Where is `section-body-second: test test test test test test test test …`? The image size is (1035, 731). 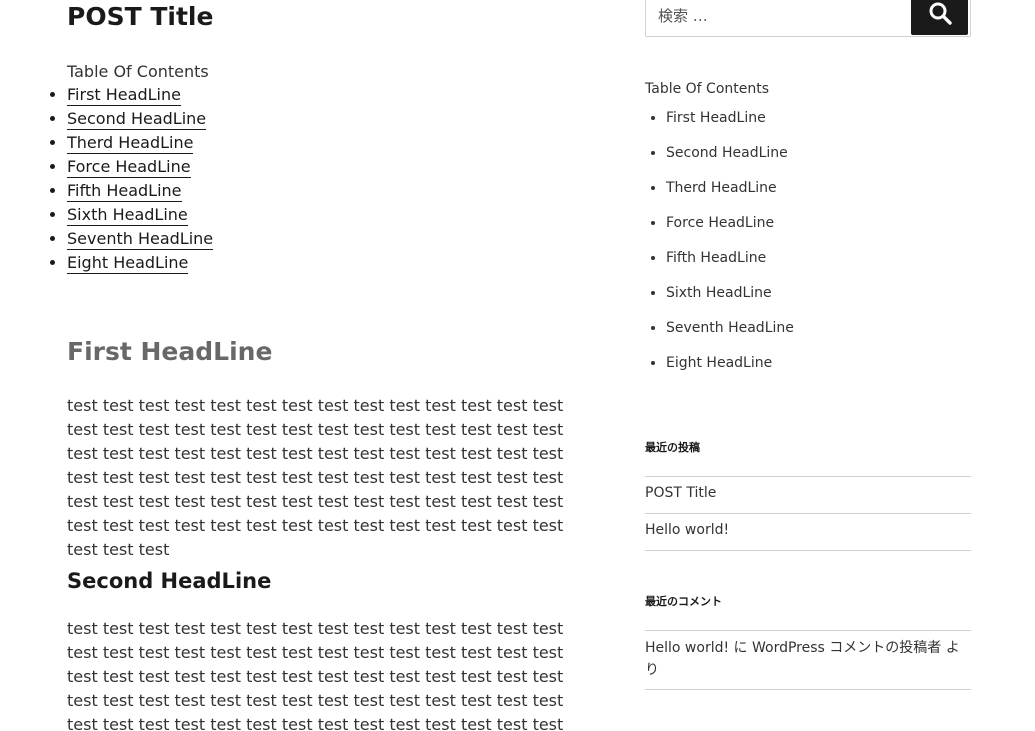 section-body-second: test test test test test test test test … is located at coordinates (315, 675).